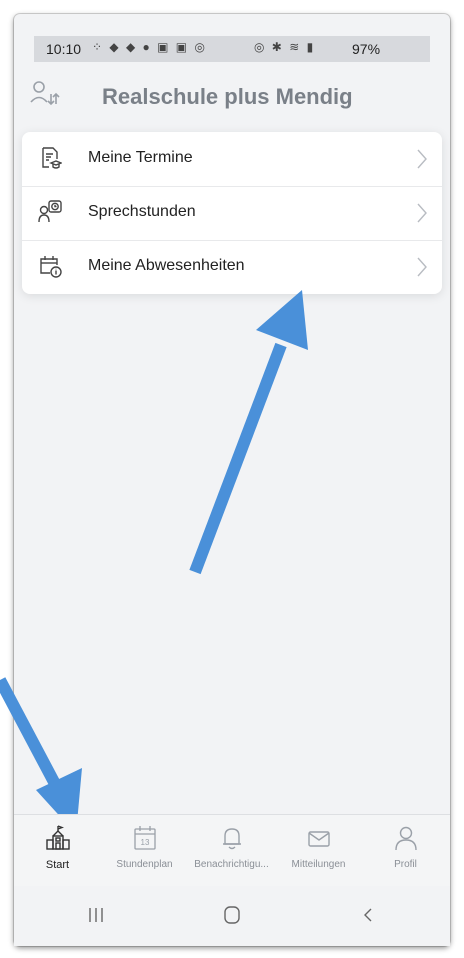  I want to click on envelope-icon, so click(319, 838).